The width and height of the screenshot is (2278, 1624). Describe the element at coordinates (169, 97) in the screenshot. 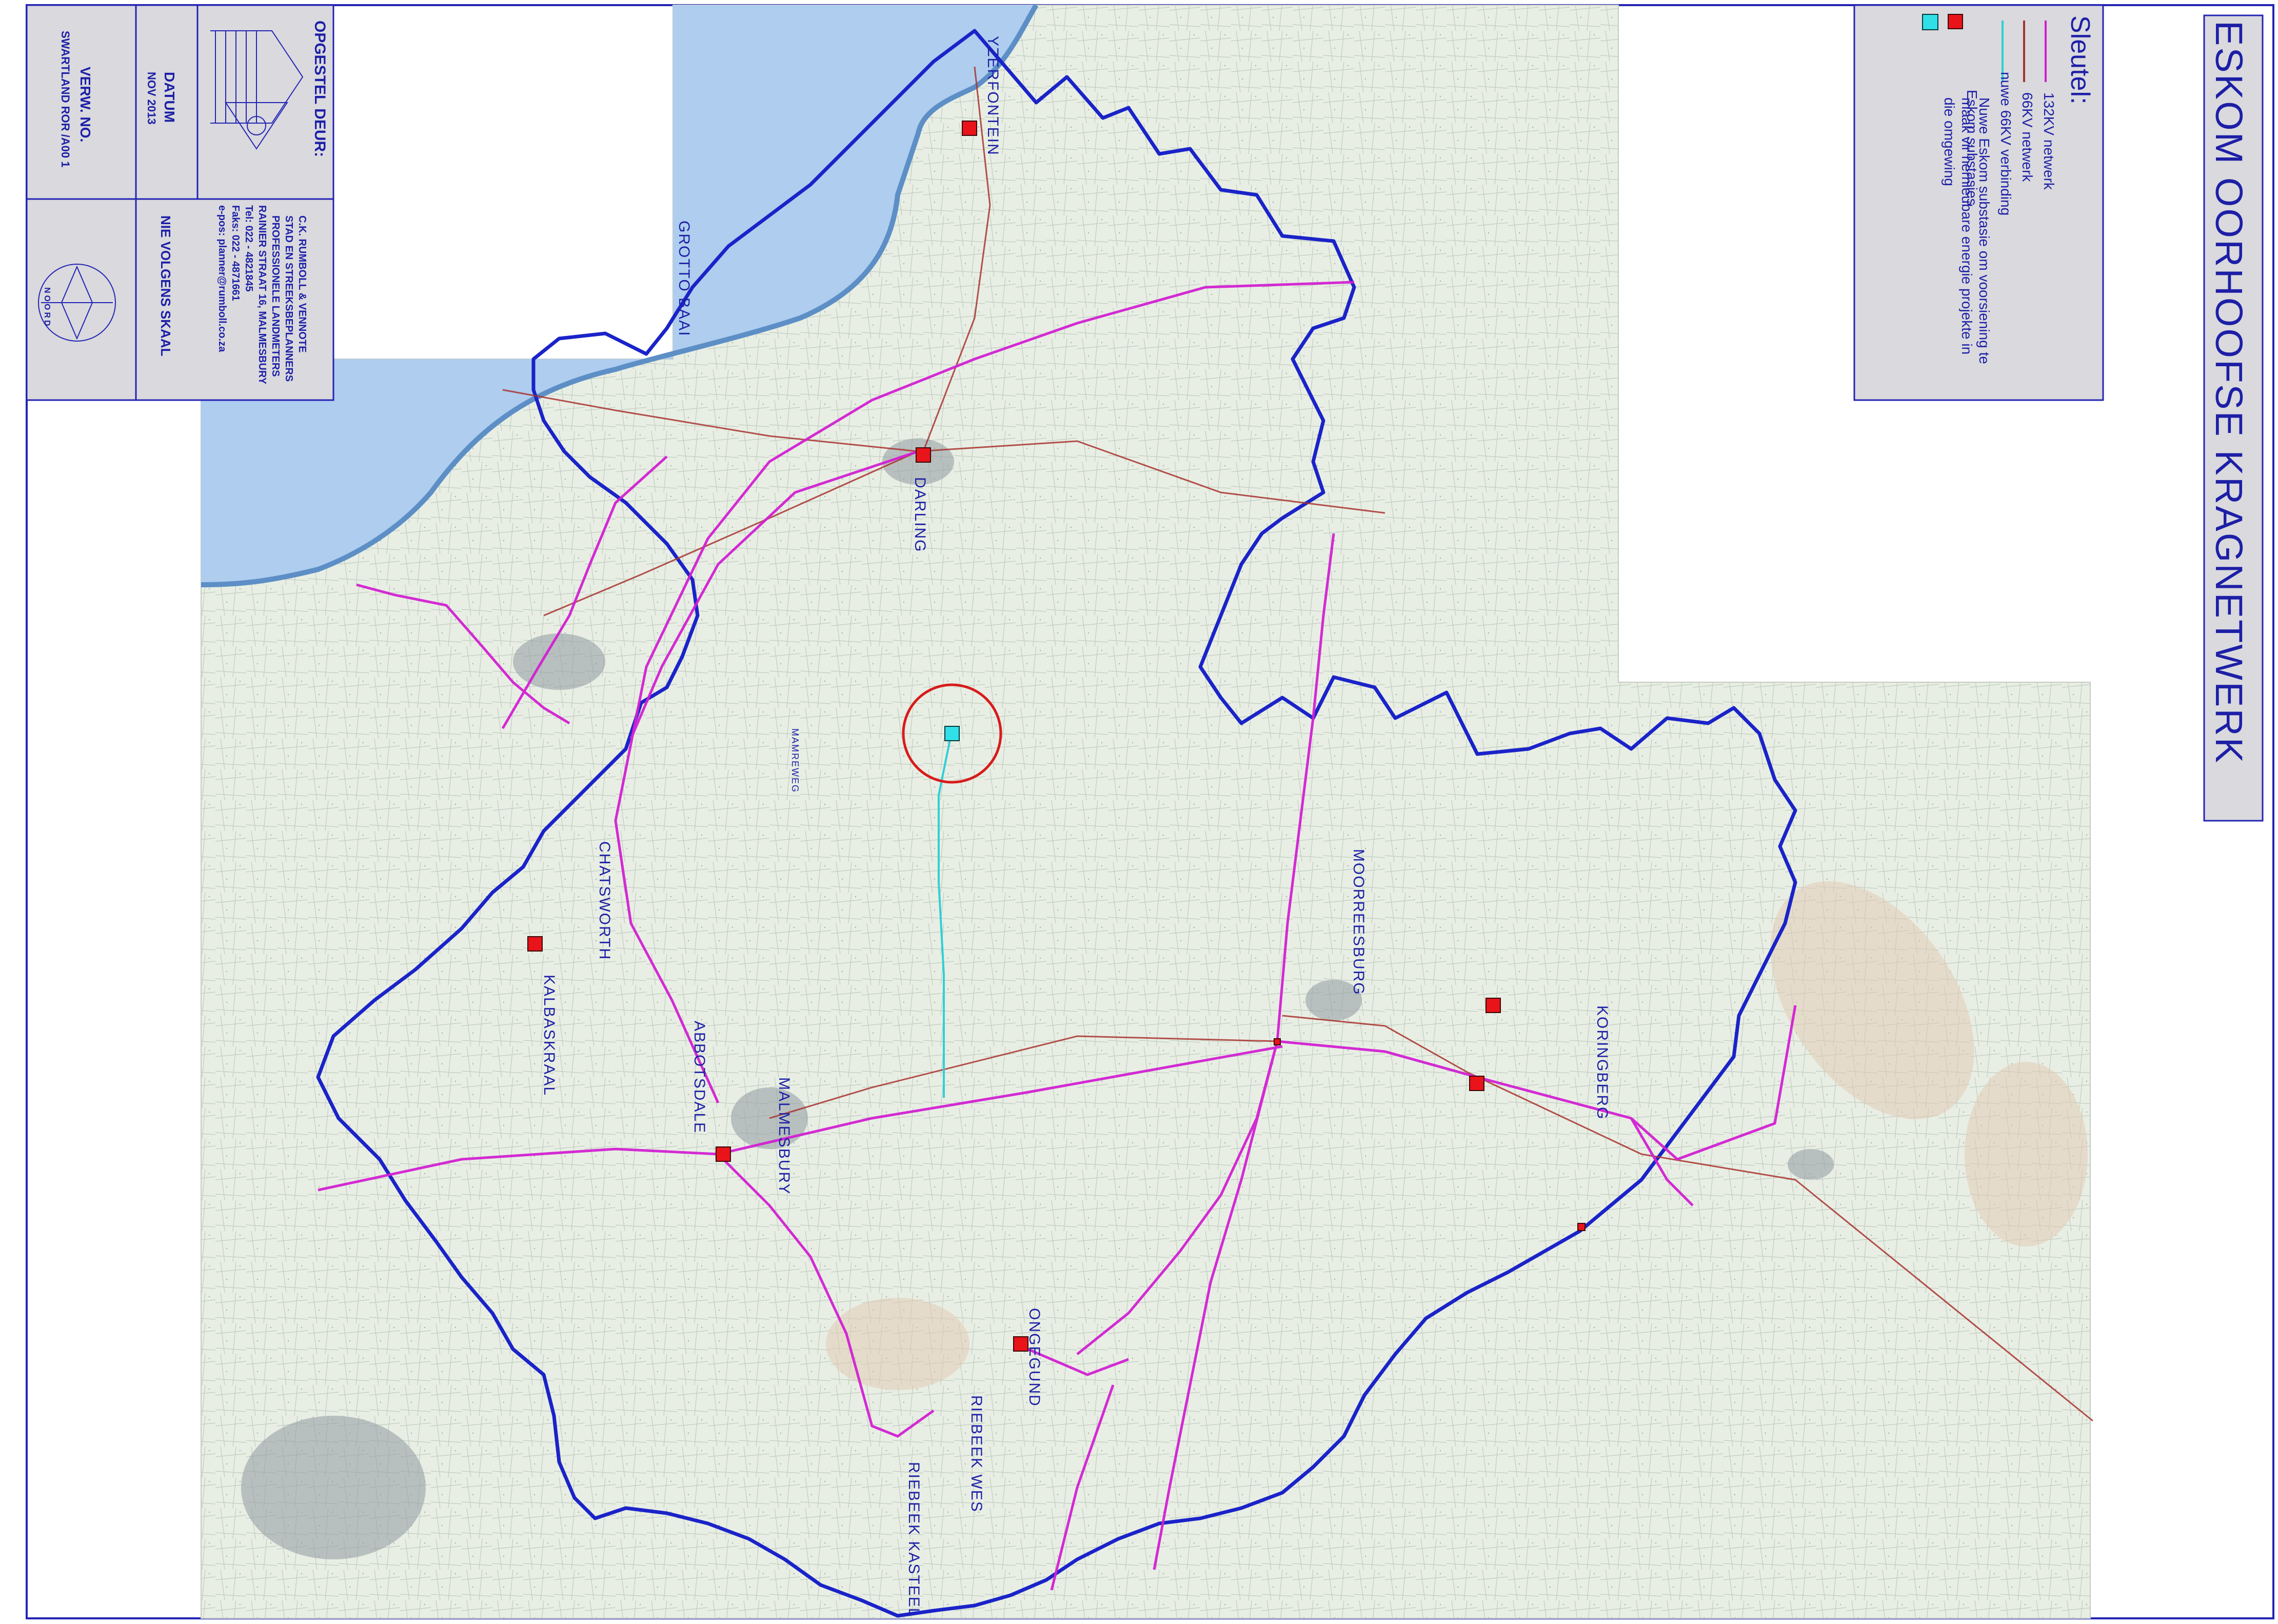

I see `date-label: DATUM` at that location.